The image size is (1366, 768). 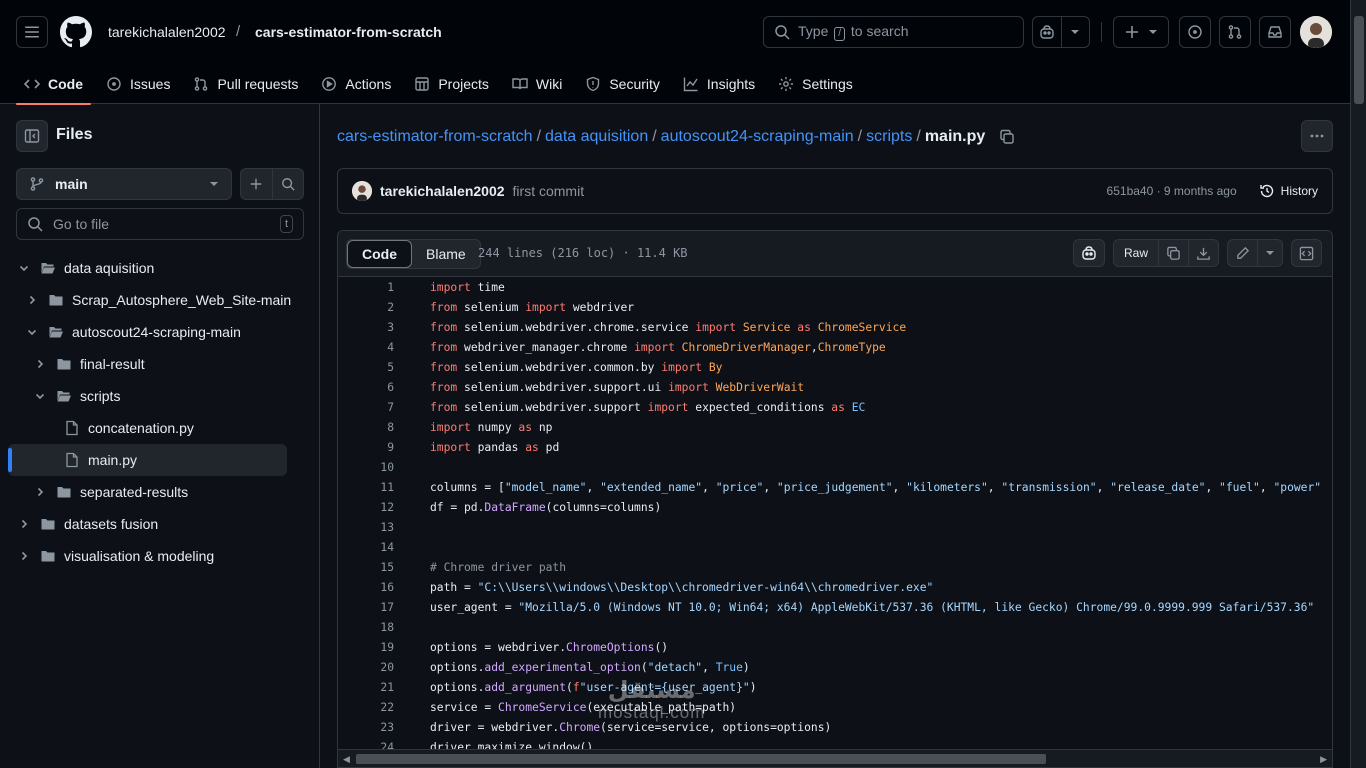 I want to click on vertical-scroll-thumb, so click(x=1359, y=60).